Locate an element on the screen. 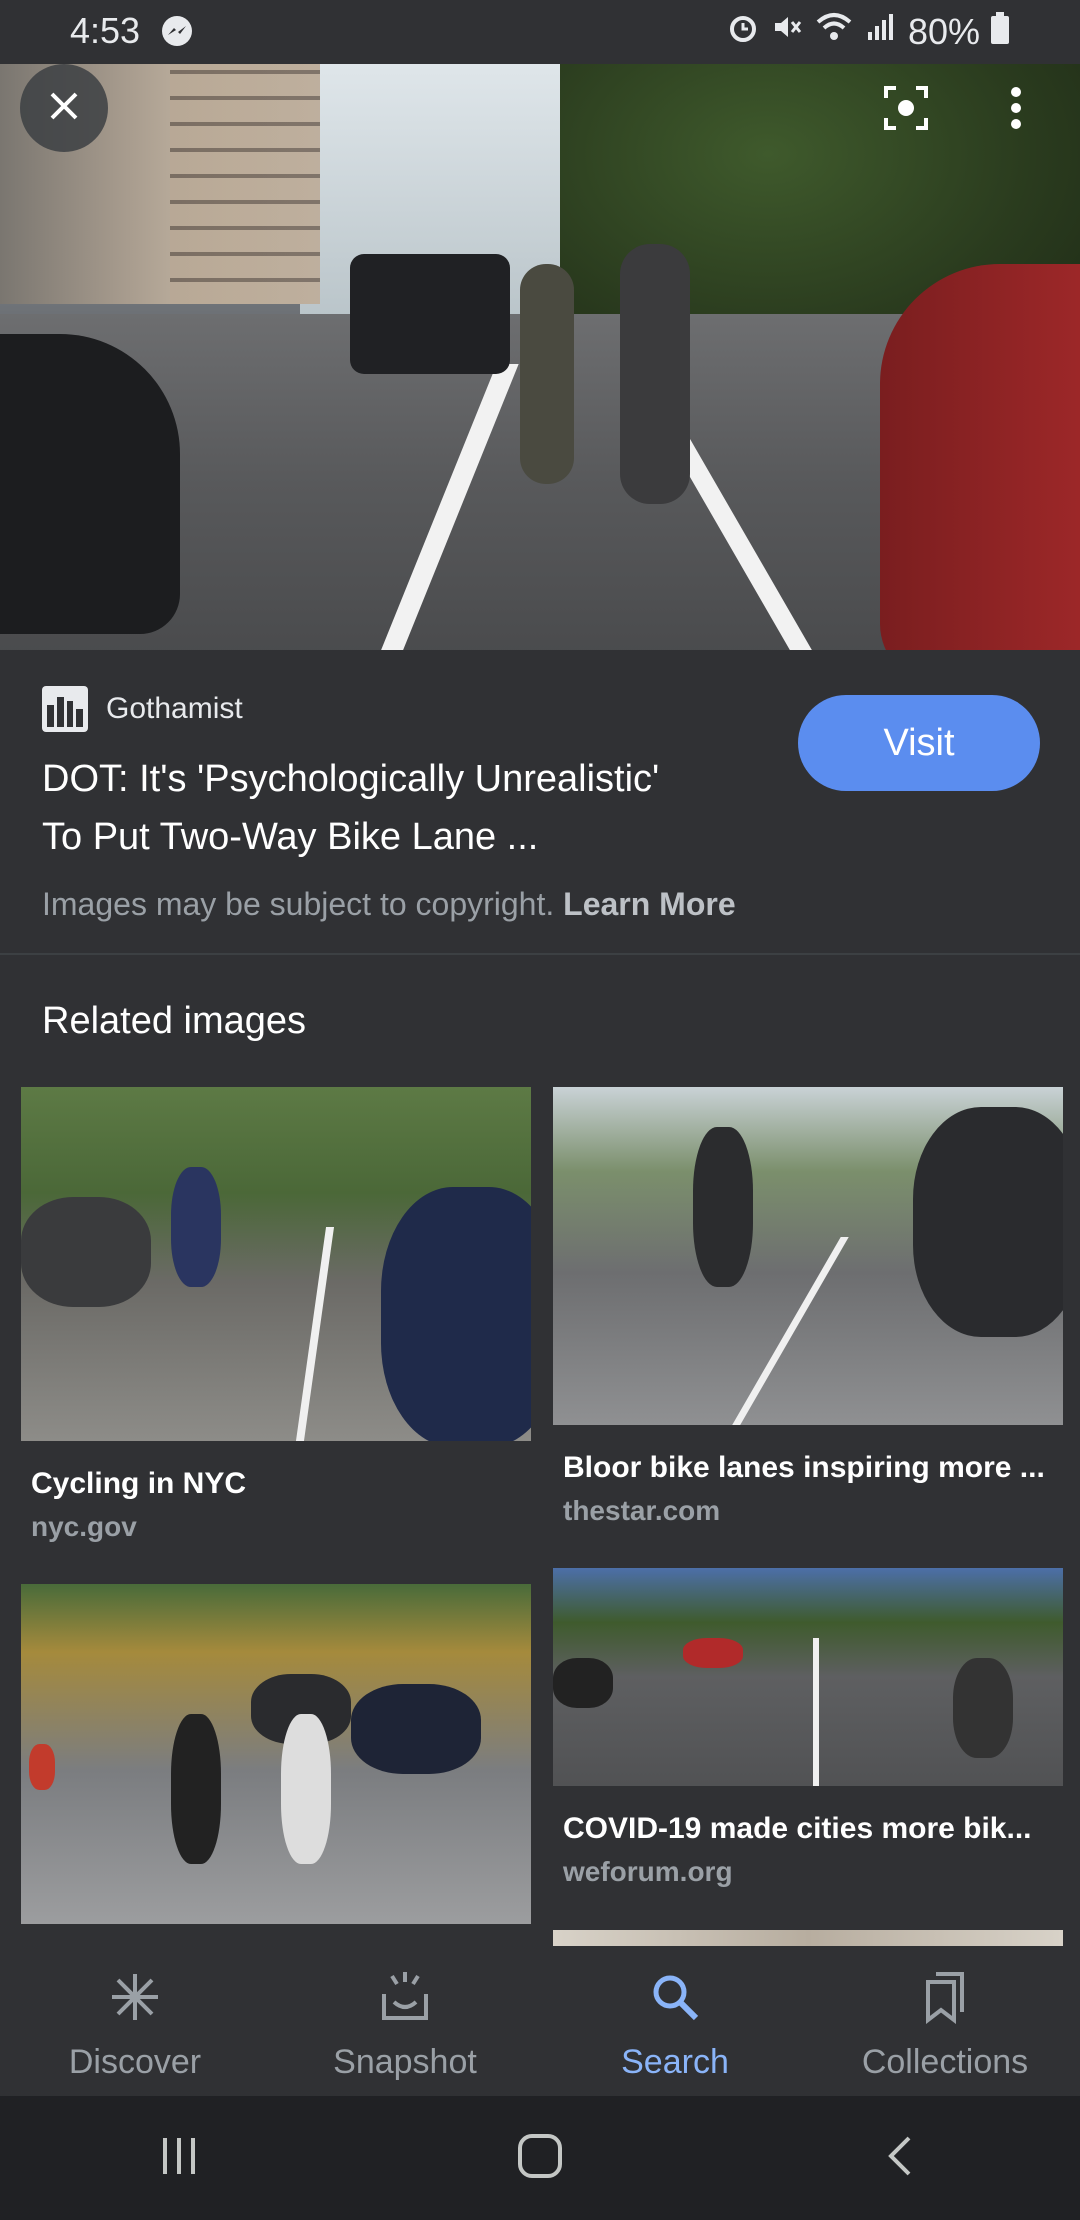 The width and height of the screenshot is (1080, 2220). messenger-icon is located at coordinates (177, 35).